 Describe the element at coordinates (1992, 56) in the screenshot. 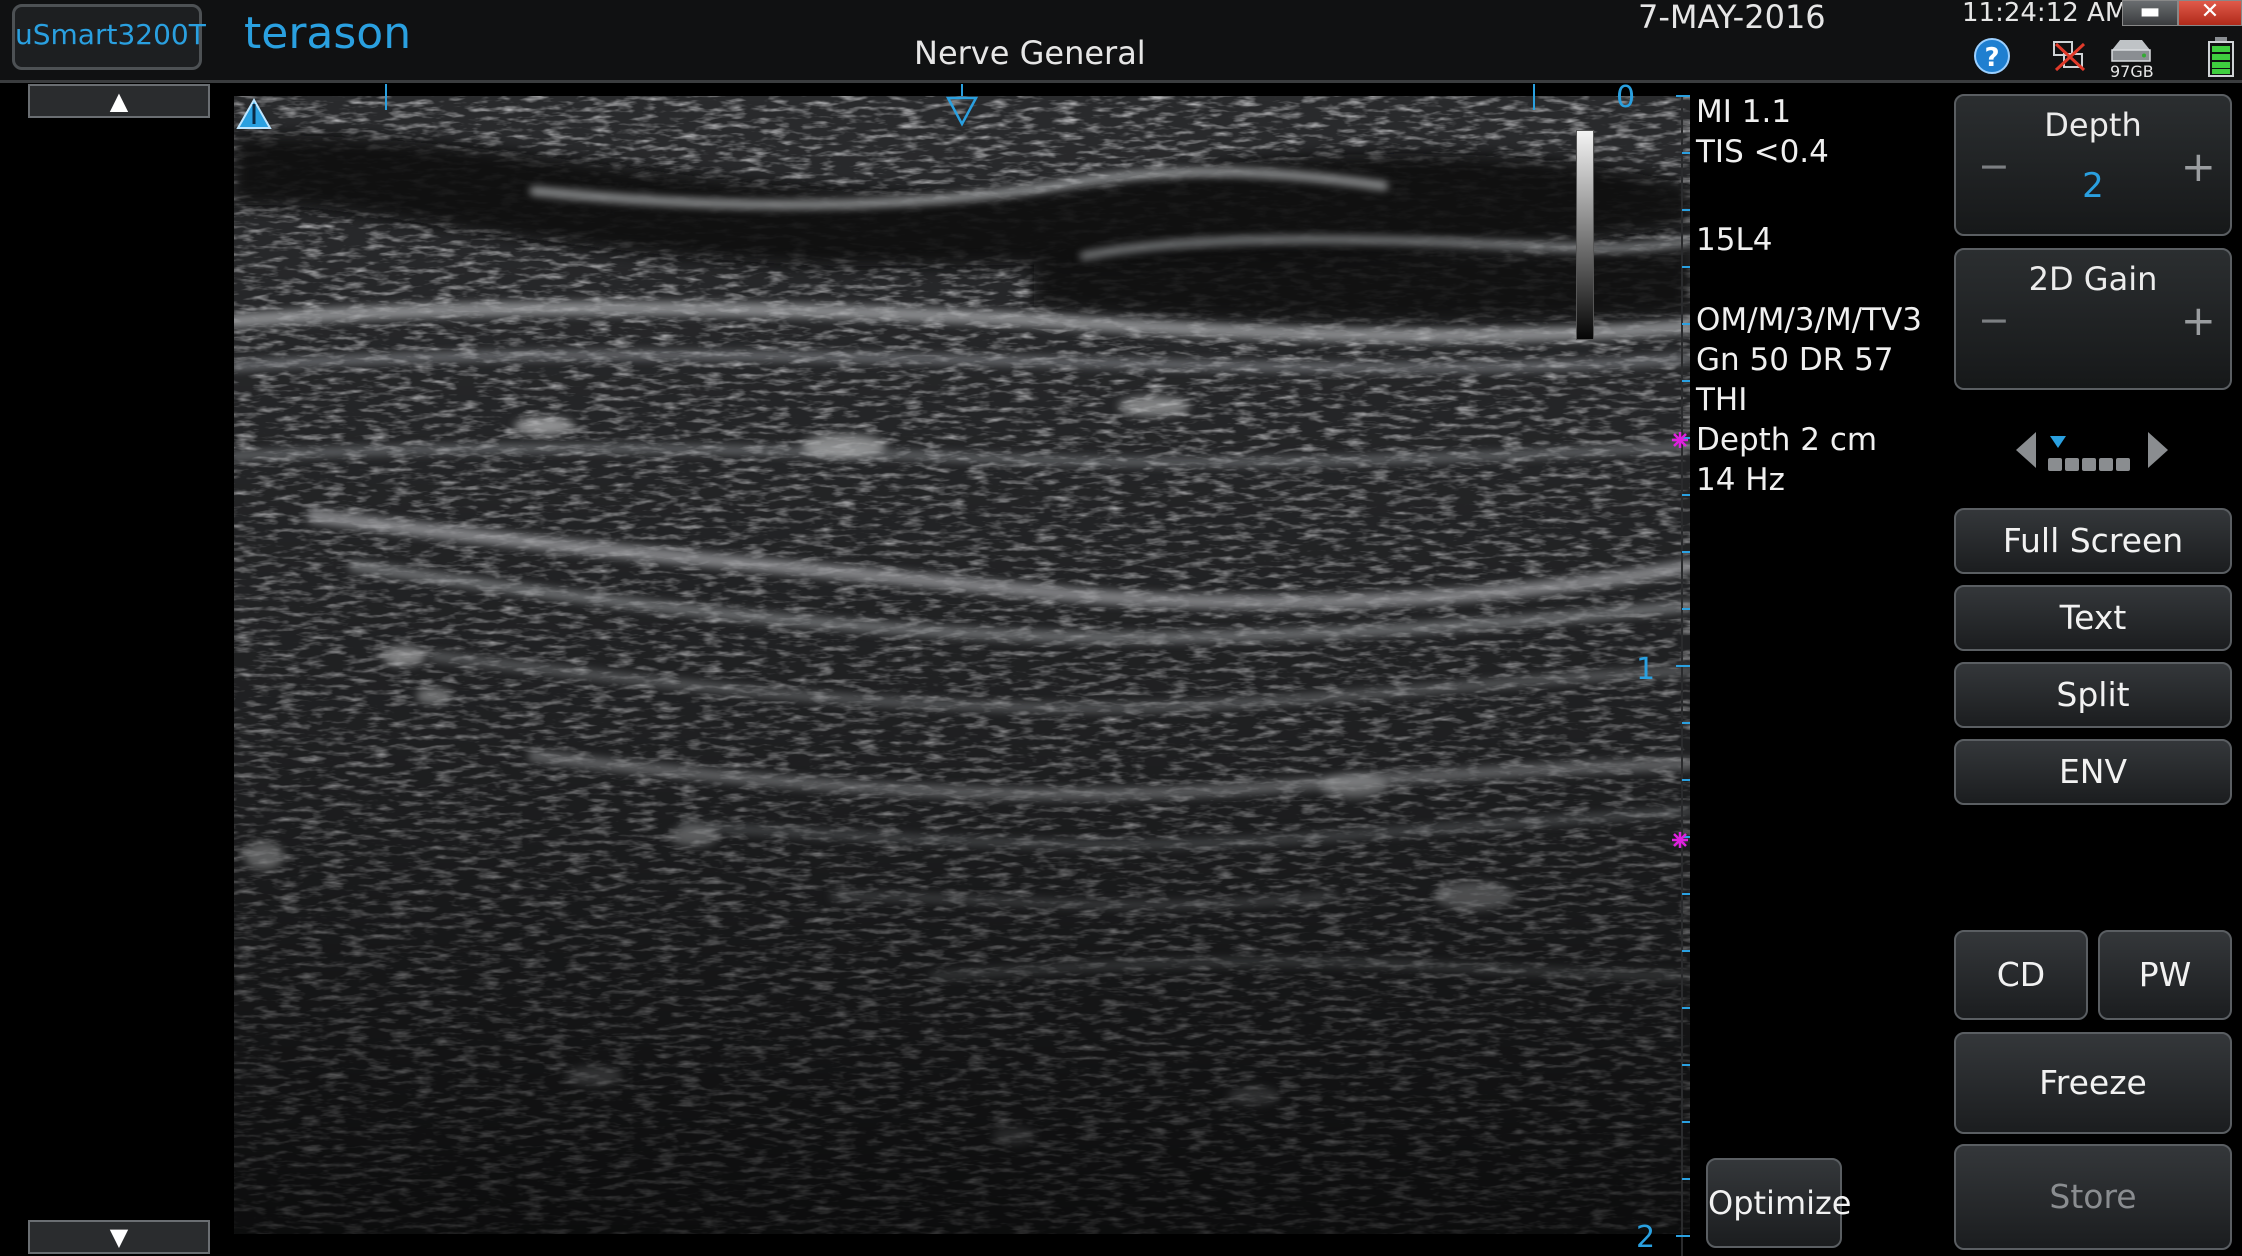

I see `help-icon: ?` at that location.